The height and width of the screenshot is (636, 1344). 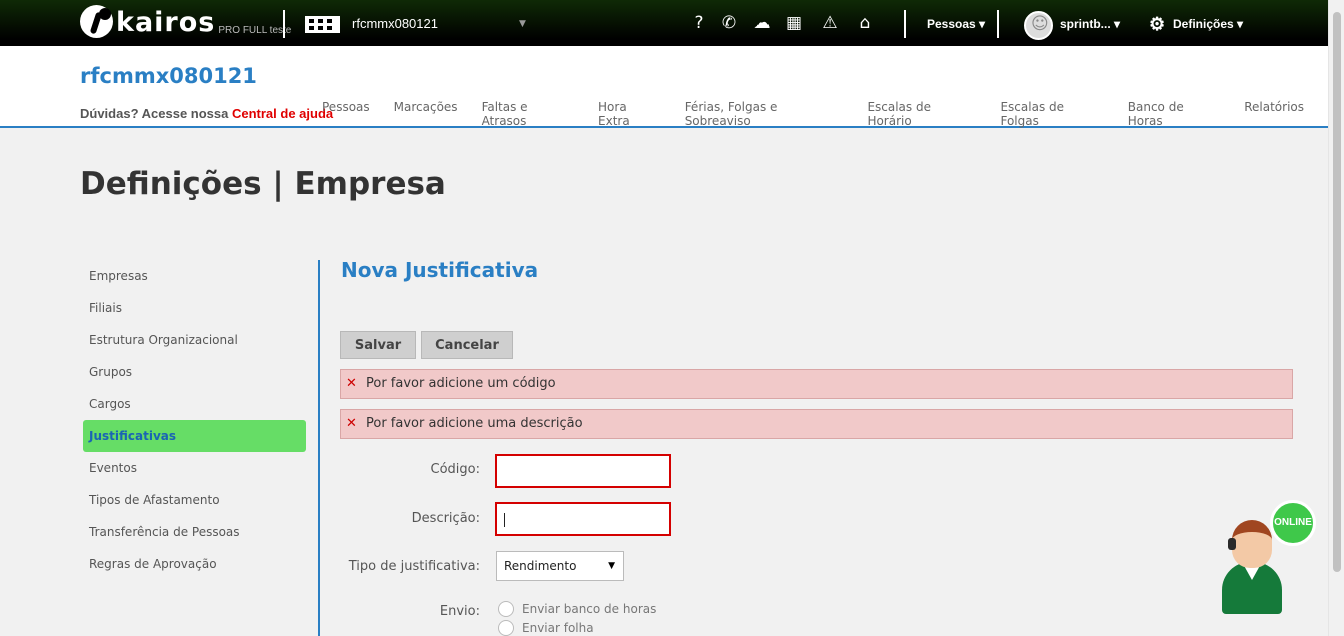 What do you see at coordinates (474, 423) in the screenshot?
I see `error-message: Por favor adicione uma descrição` at bounding box center [474, 423].